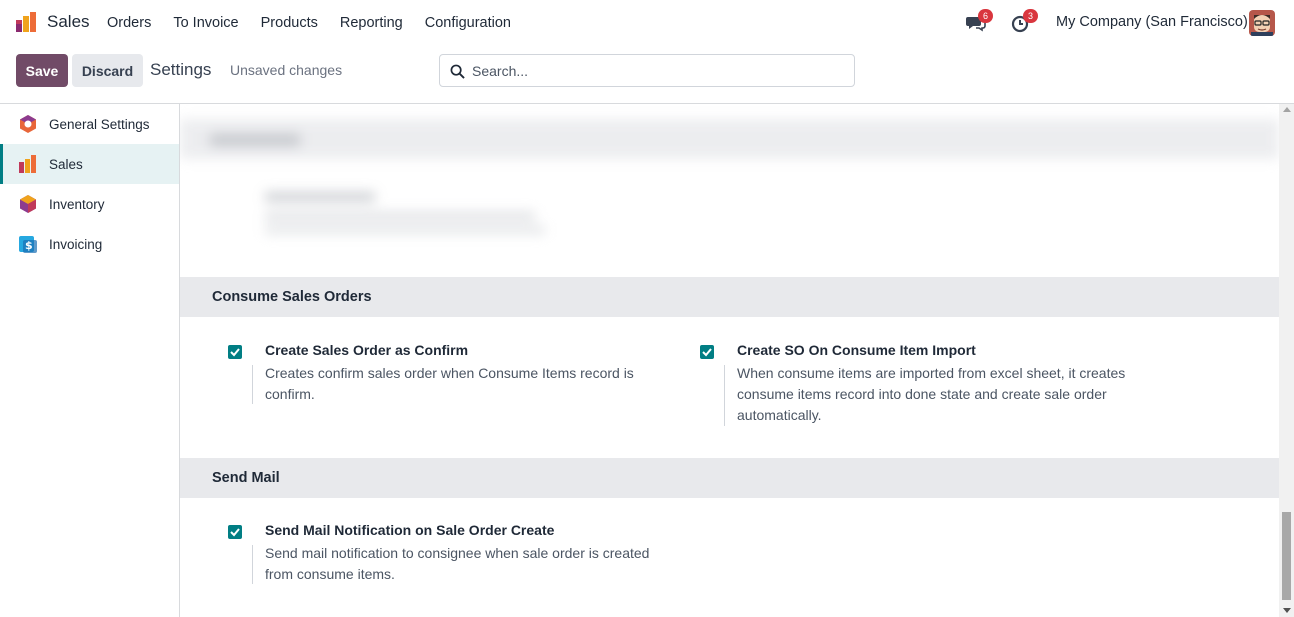 This screenshot has height=617, width=1294. I want to click on company-switcher: My Company (San Francisco), so click(1152, 22).